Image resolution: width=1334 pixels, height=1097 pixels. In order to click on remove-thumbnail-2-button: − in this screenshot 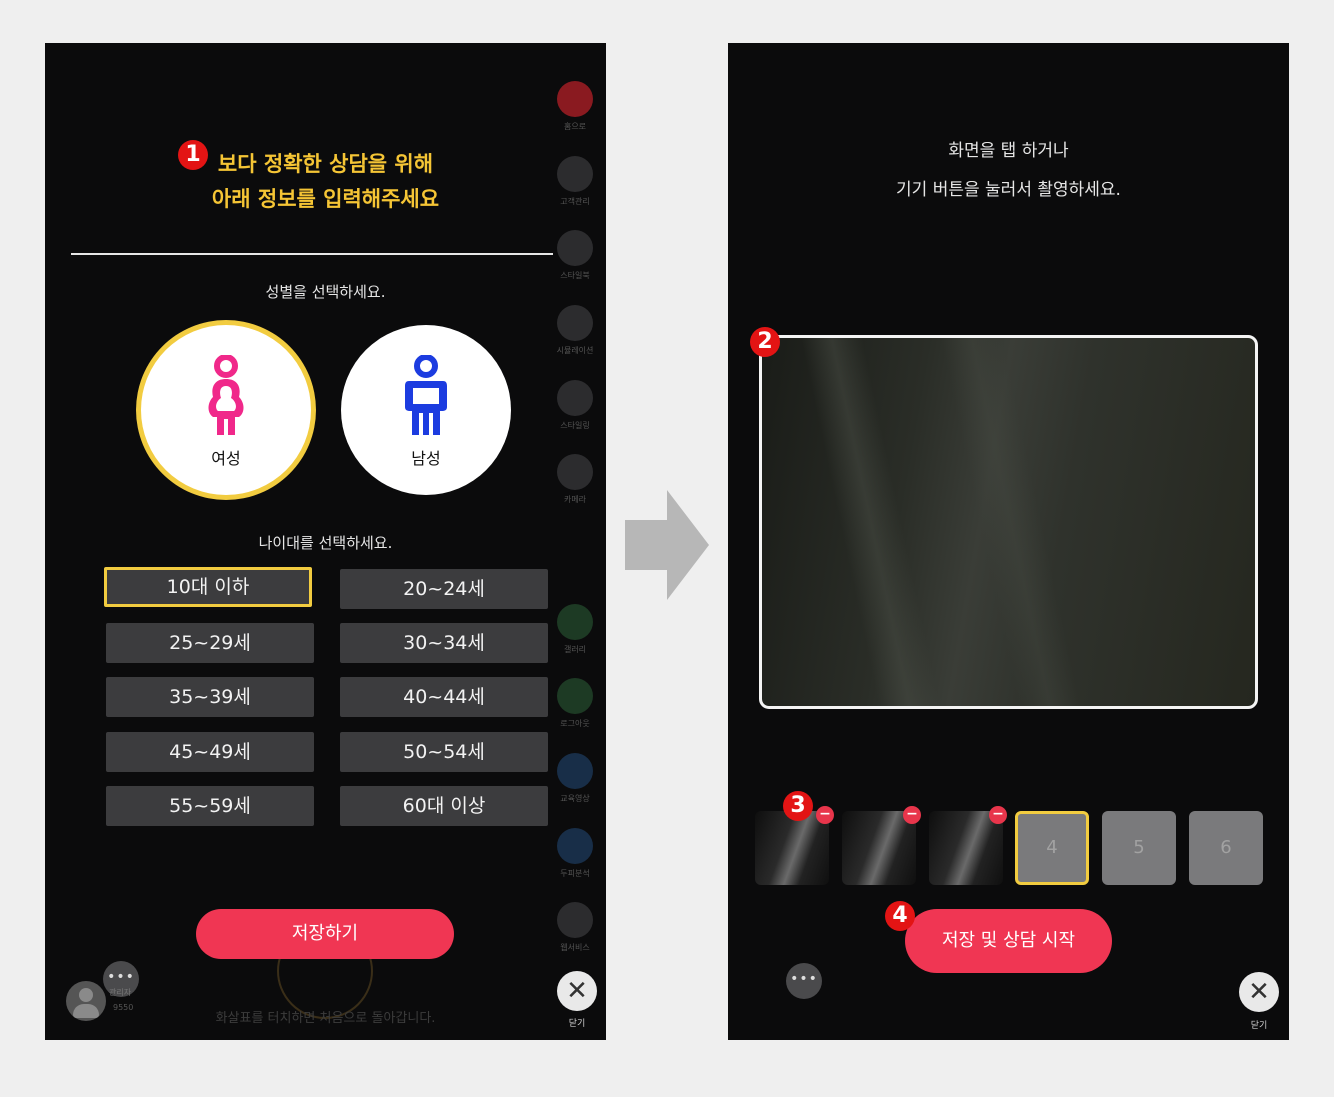, I will do `click(912, 815)`.